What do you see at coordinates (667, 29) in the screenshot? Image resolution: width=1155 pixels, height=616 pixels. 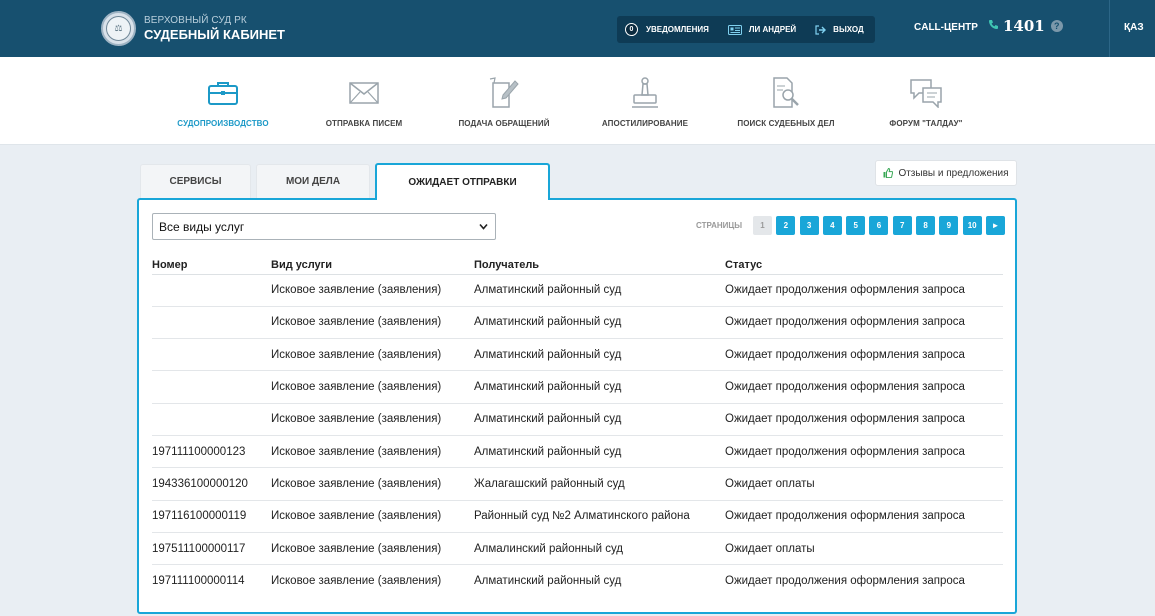 I see `notifications-button: 0 УВЕДОМЛЕНИЯ` at bounding box center [667, 29].